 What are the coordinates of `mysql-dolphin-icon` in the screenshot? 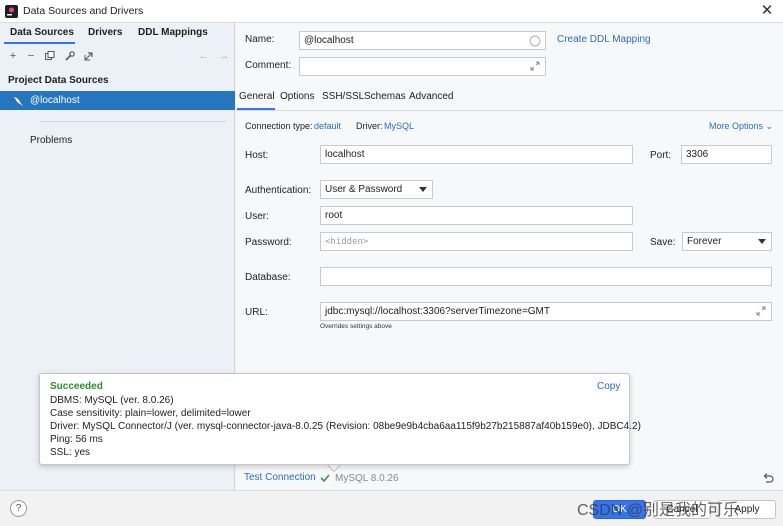 It's located at (18, 101).